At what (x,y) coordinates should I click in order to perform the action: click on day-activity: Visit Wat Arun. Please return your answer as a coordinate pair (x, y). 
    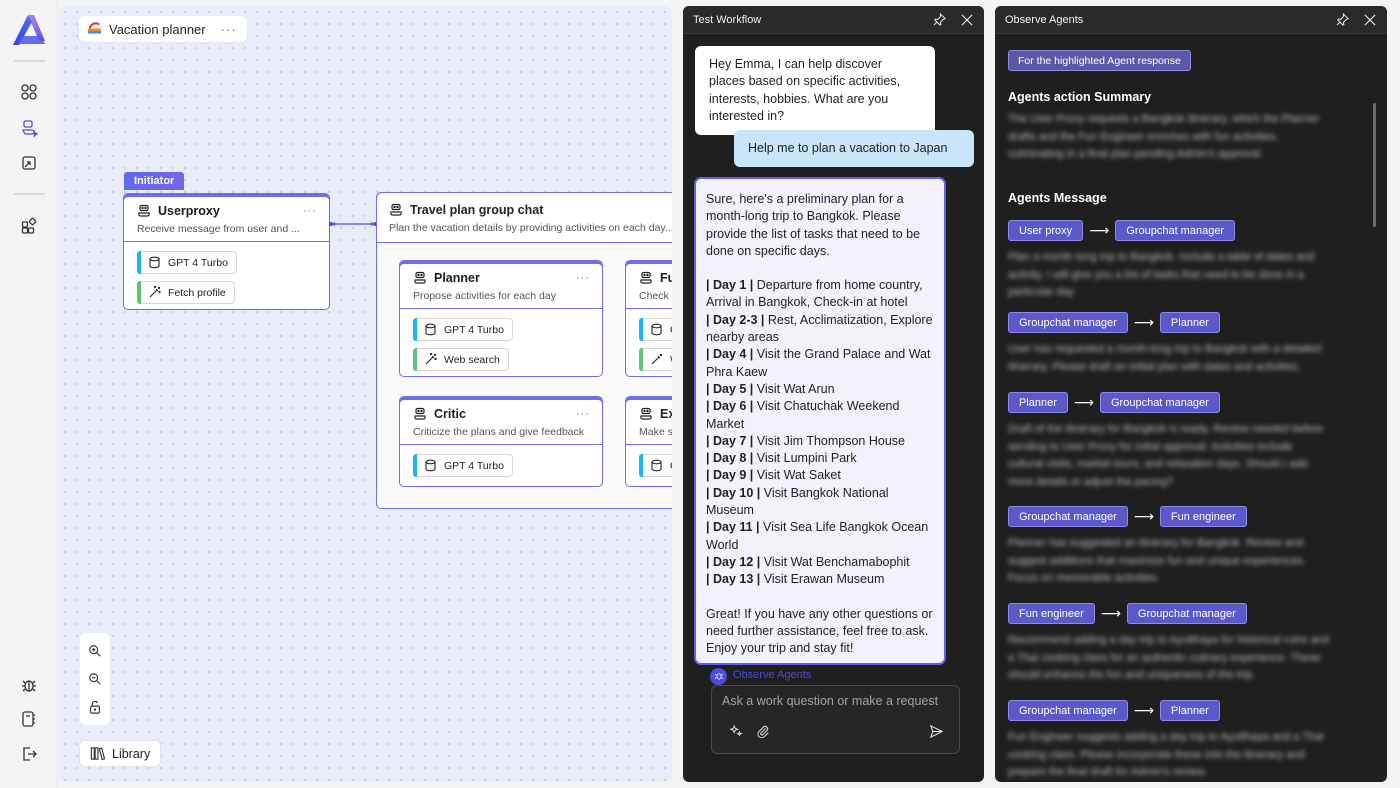
    Looking at the image, I should click on (794, 388).